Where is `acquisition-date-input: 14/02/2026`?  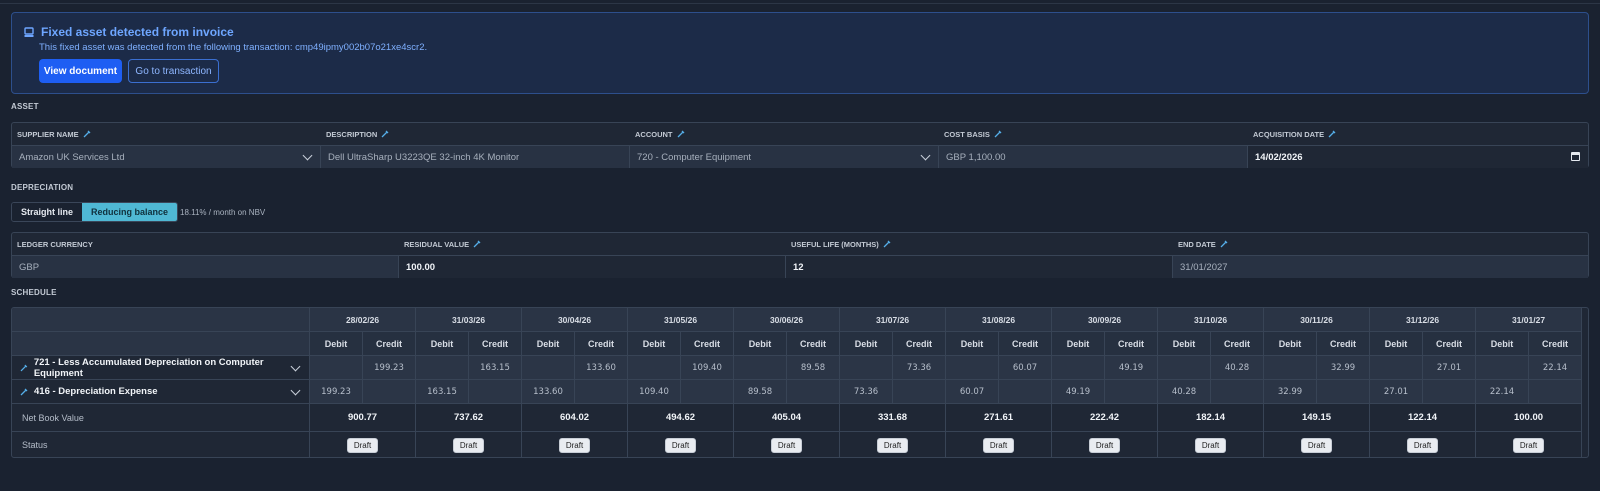 acquisition-date-input: 14/02/2026 is located at coordinates (1418, 157).